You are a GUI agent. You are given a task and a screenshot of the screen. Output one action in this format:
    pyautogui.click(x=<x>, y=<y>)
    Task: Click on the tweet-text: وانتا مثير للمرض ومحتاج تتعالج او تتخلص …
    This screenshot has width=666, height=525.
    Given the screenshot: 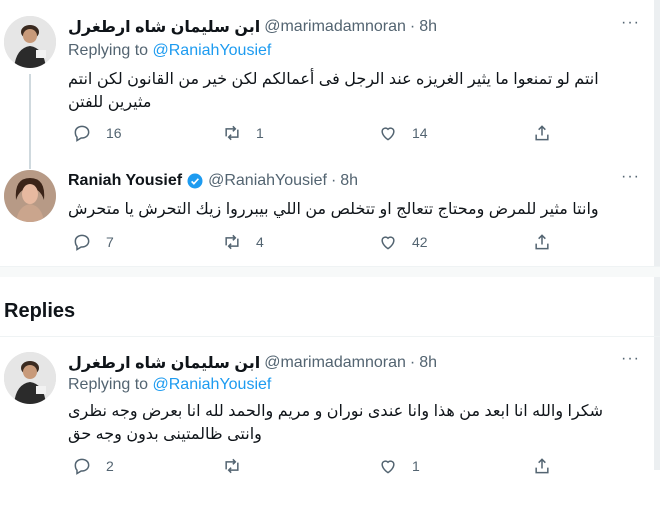 What is the action you would take?
    pyautogui.click(x=333, y=209)
    